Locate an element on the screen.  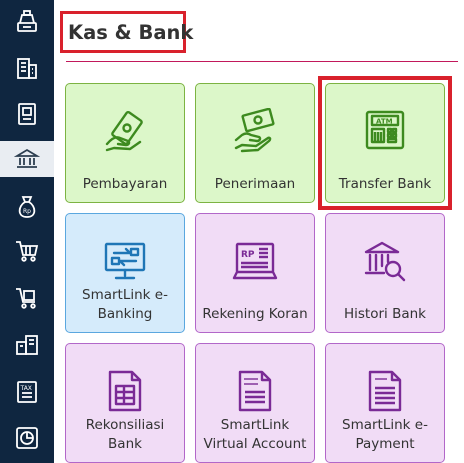
shopping-cart-icon is located at coordinates (27, 251).